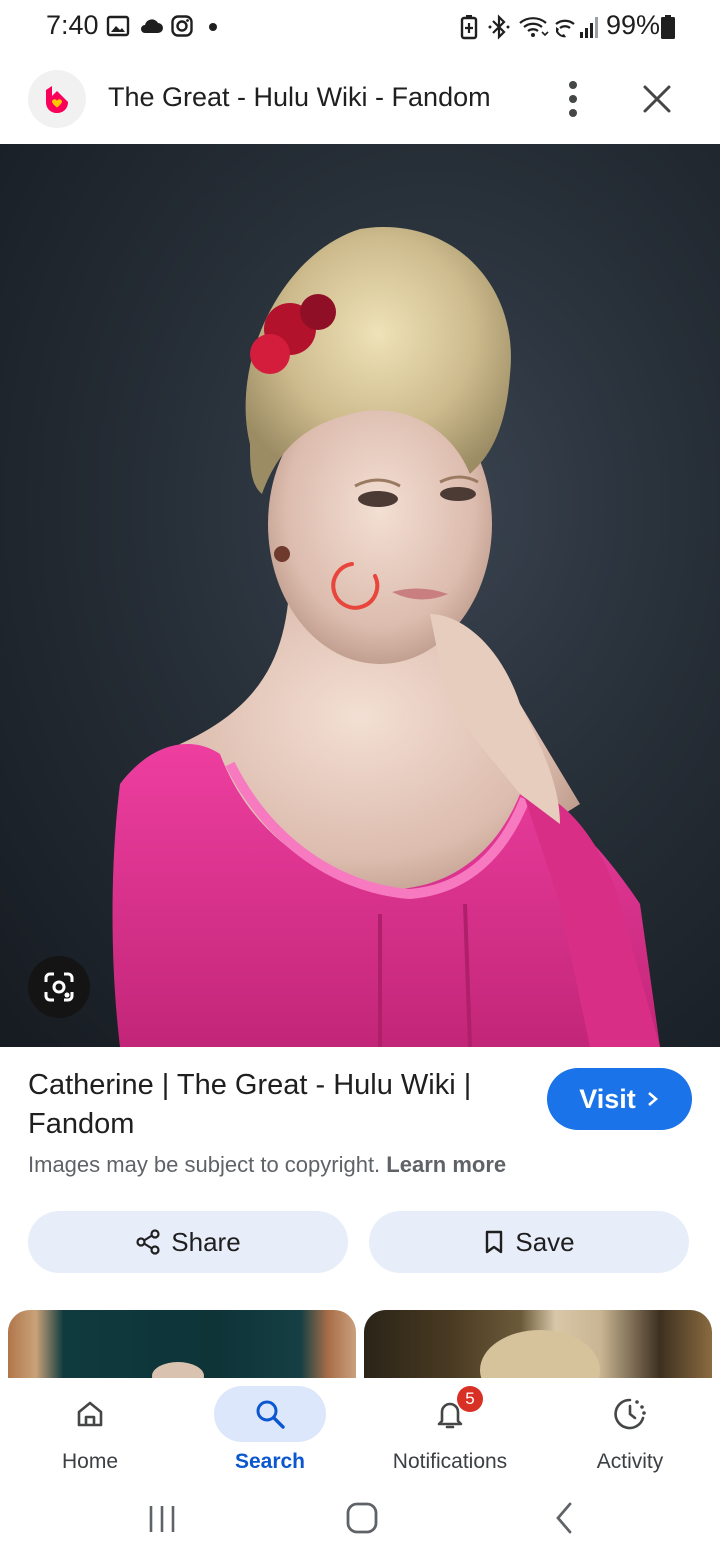 This screenshot has width=720, height=1560. Describe the element at coordinates (270, 1414) in the screenshot. I see `search-icon` at that location.